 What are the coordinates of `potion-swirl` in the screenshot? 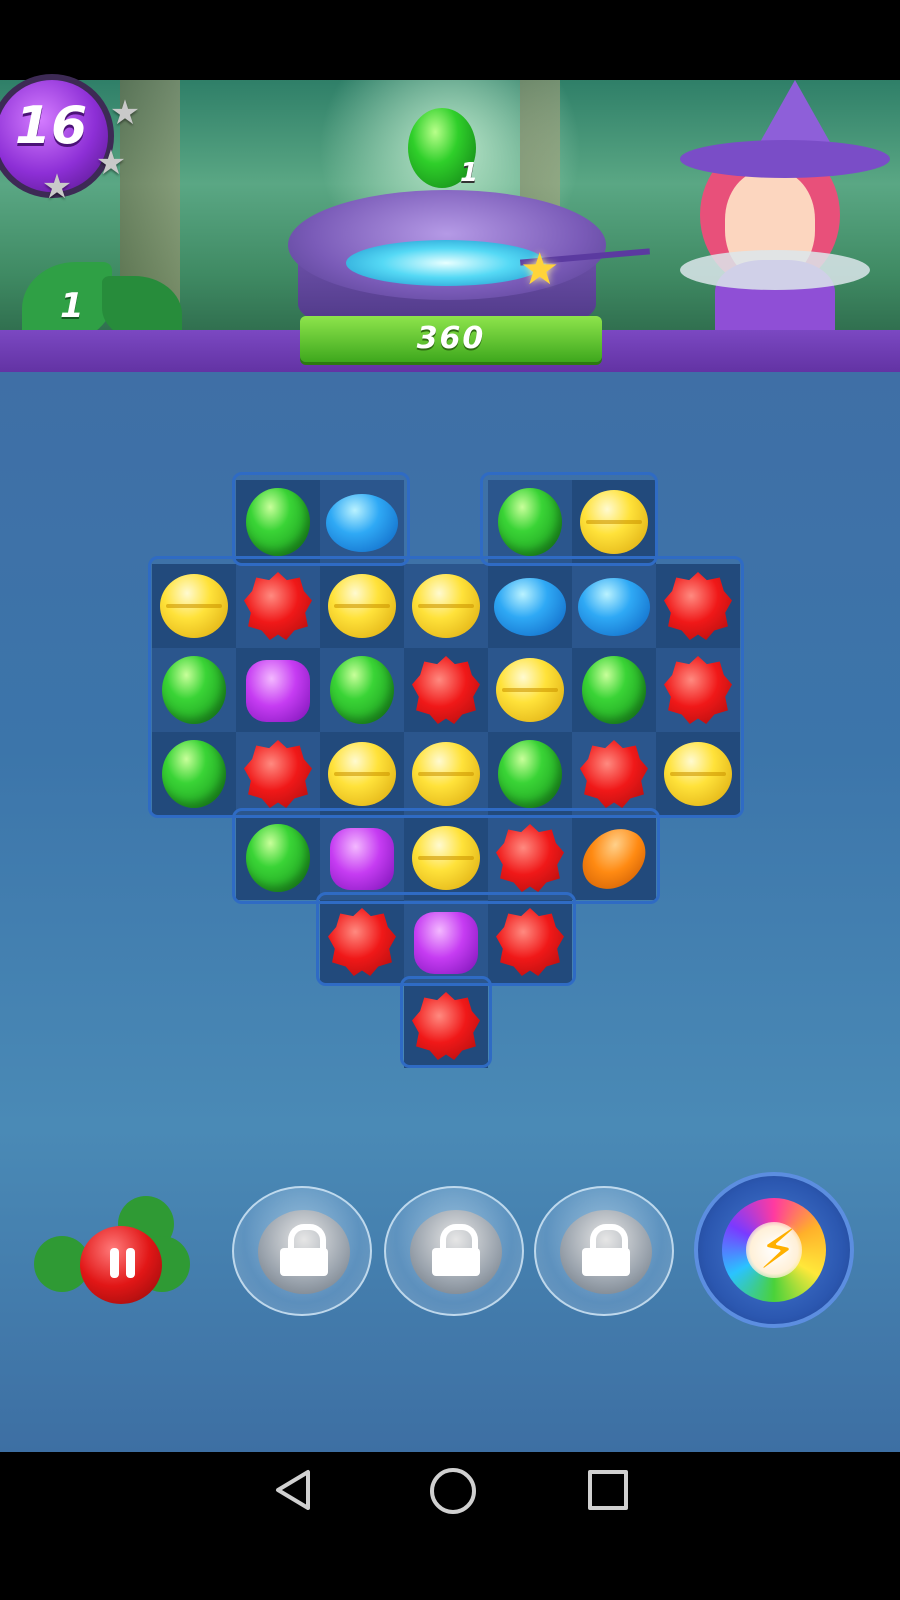 It's located at (446, 263).